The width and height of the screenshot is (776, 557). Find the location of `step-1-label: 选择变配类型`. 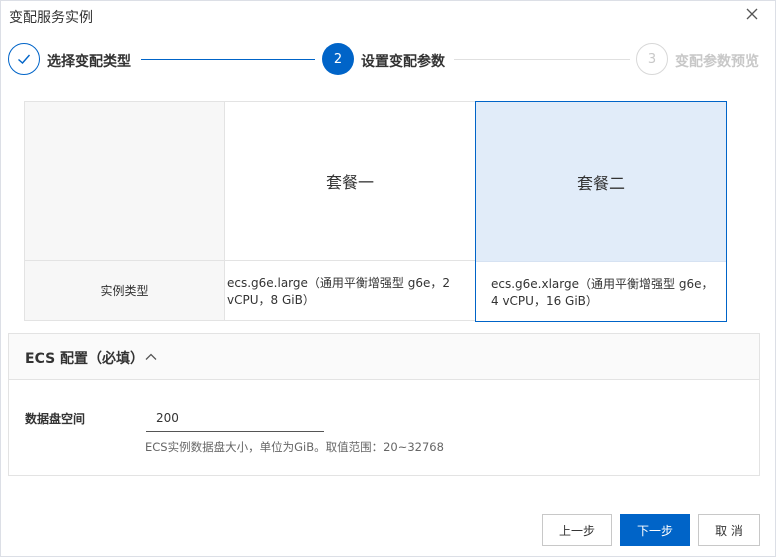

step-1-label: 选择变配类型 is located at coordinates (89, 62).